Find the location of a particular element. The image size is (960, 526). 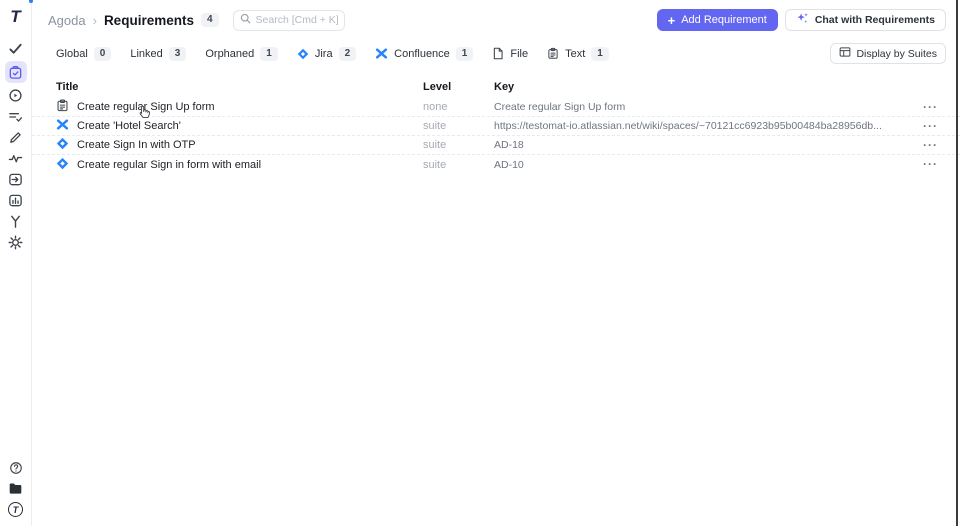

app-logo: T is located at coordinates (16, 17).